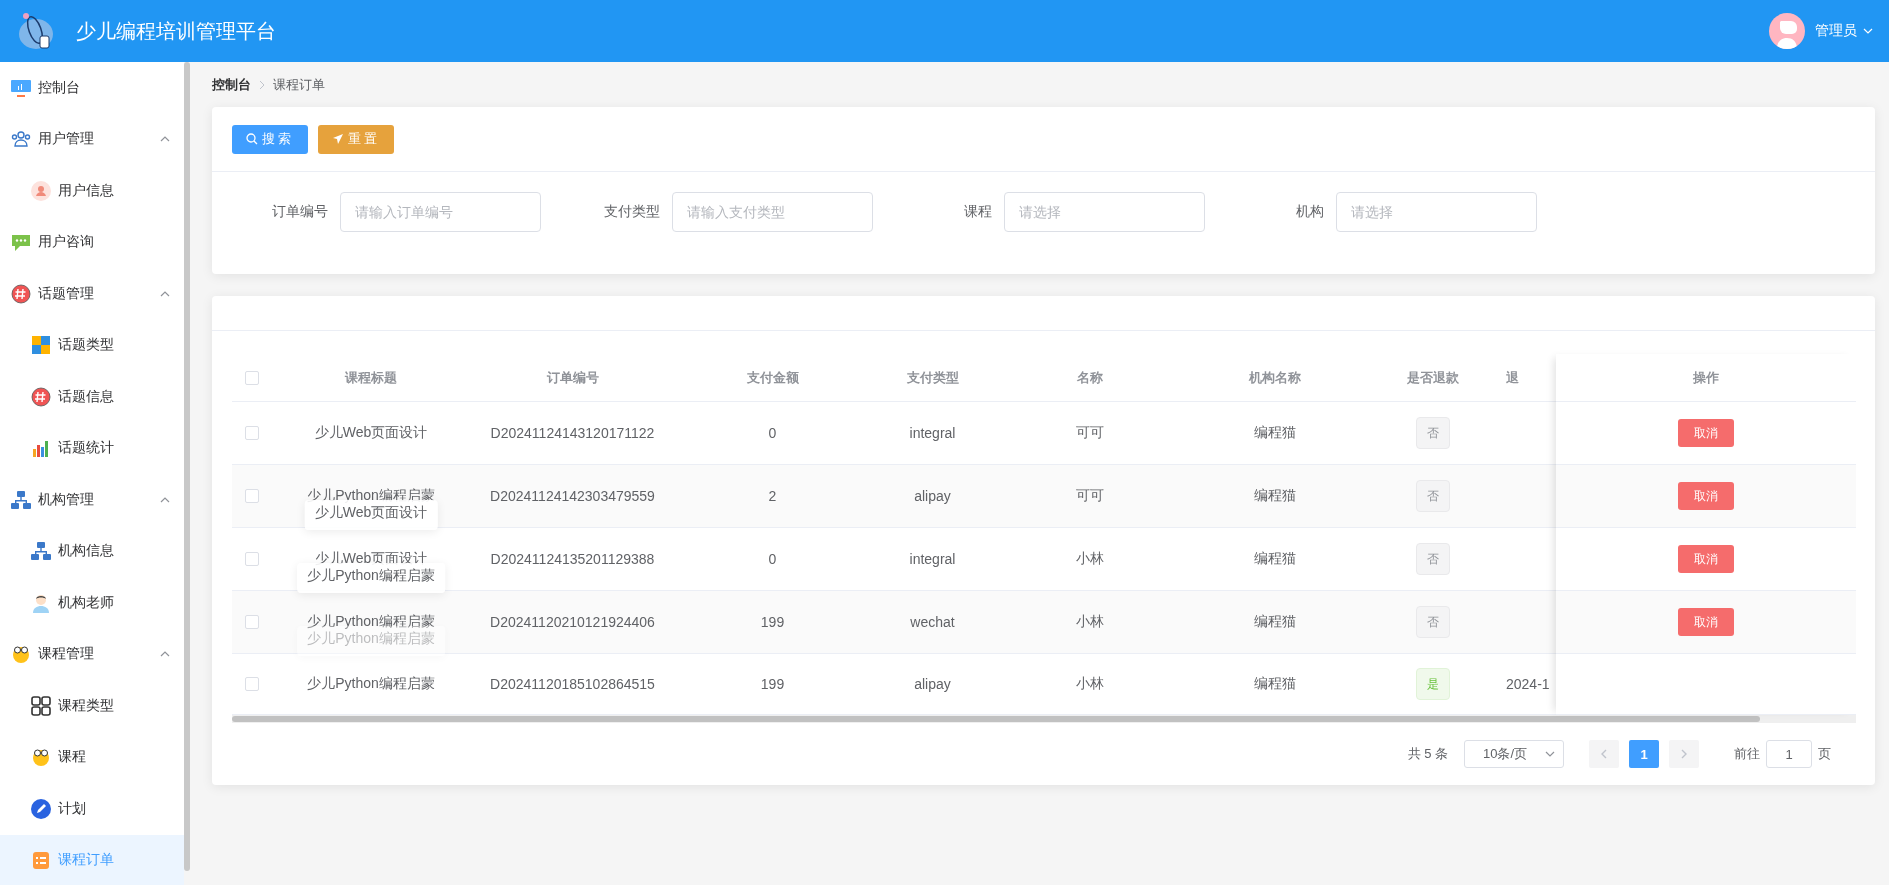  I want to click on input-field: 请输入订单编号, so click(440, 212).